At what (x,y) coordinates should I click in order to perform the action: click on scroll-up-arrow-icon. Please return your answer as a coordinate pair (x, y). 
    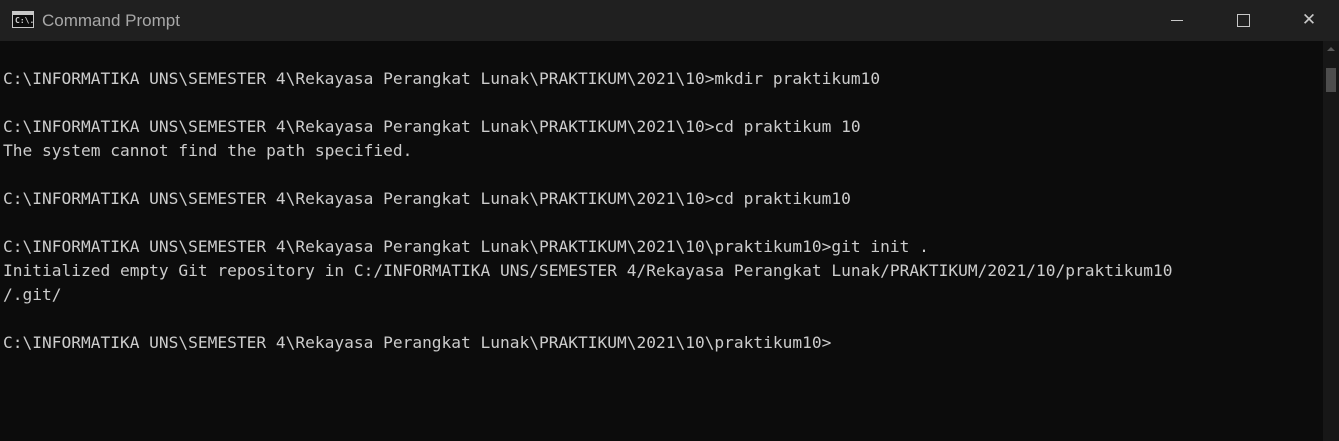
    Looking at the image, I should click on (1331, 49).